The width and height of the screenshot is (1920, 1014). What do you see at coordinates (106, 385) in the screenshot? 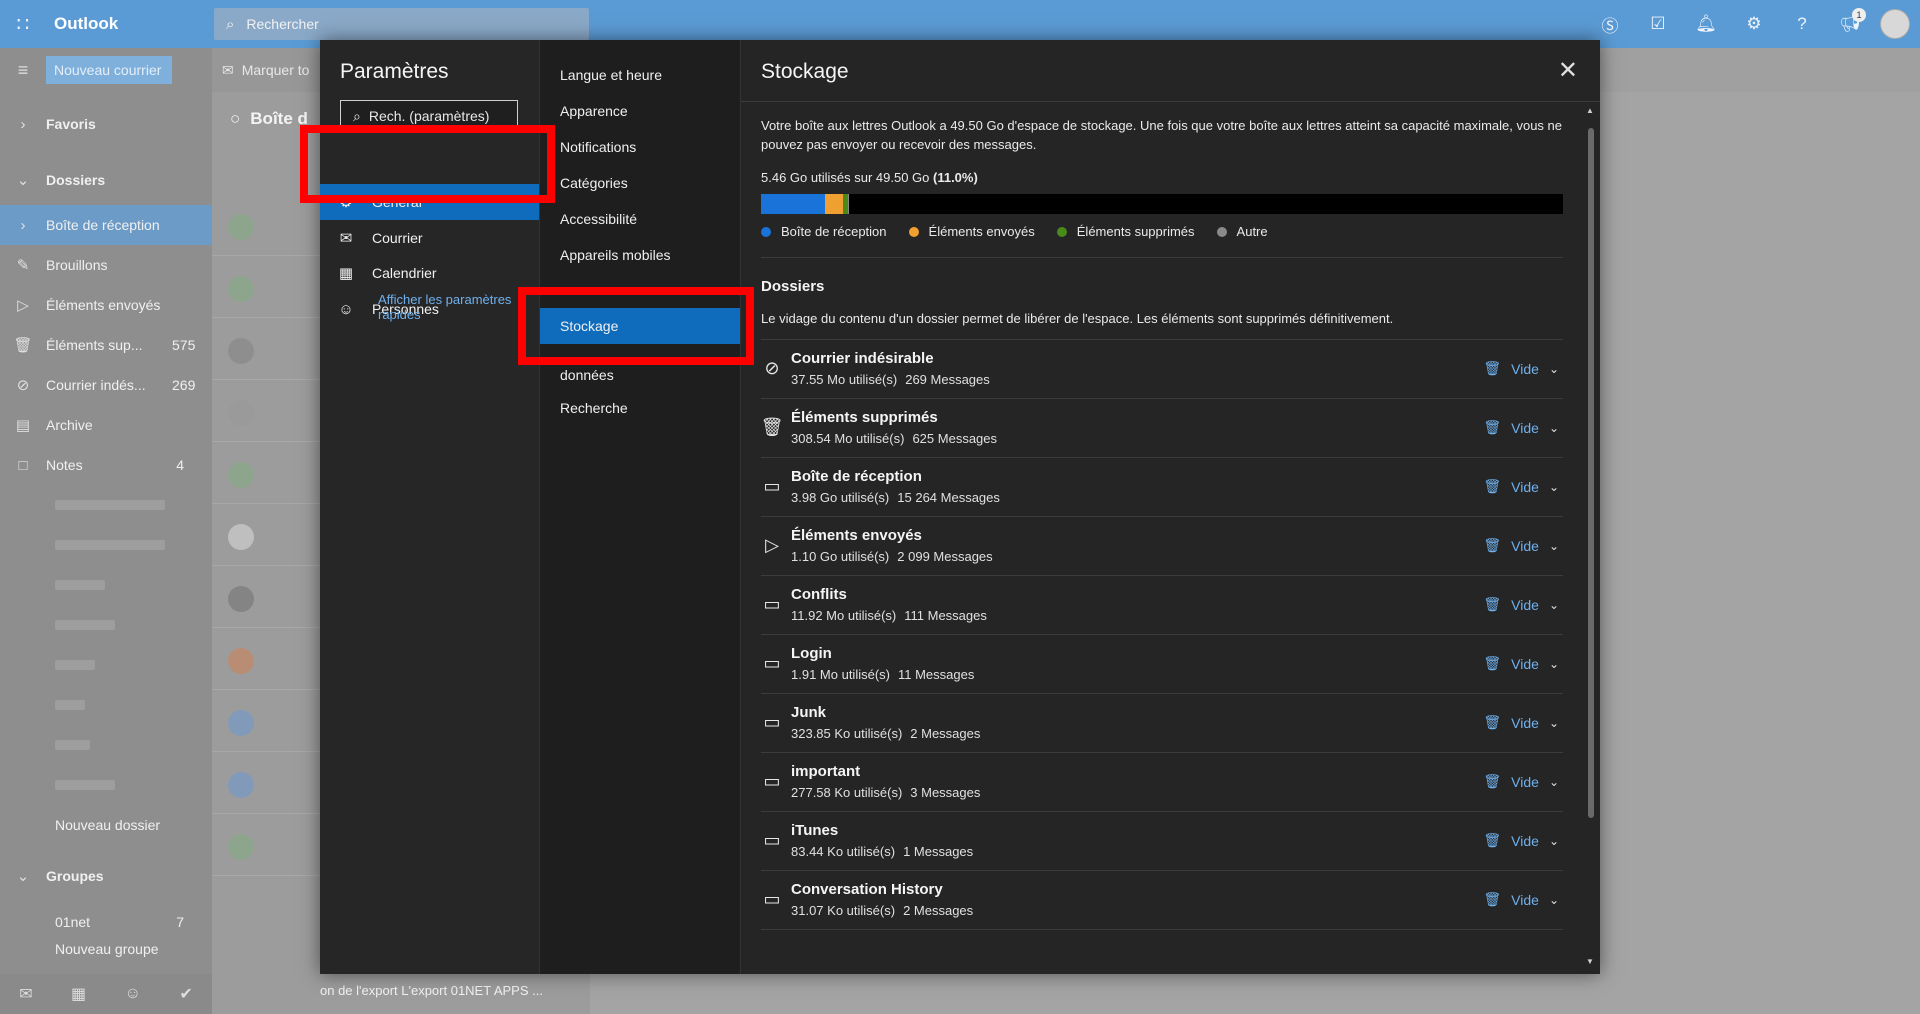
I see `nav-junk: ⊘ Courrier indés... 269` at bounding box center [106, 385].